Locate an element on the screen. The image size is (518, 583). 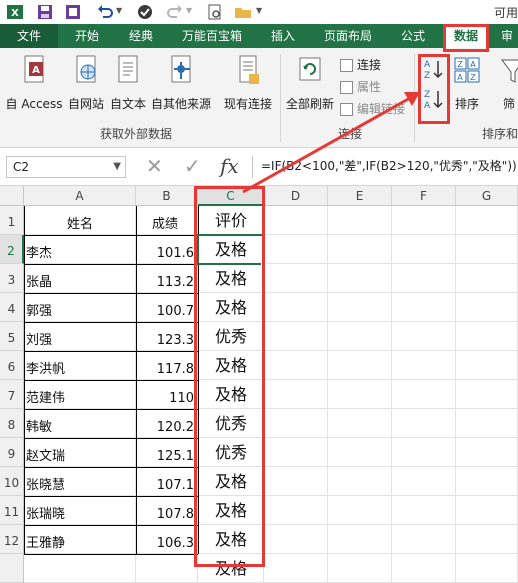
existing-connections-button: 现有连接 is located at coordinates (248, 83).